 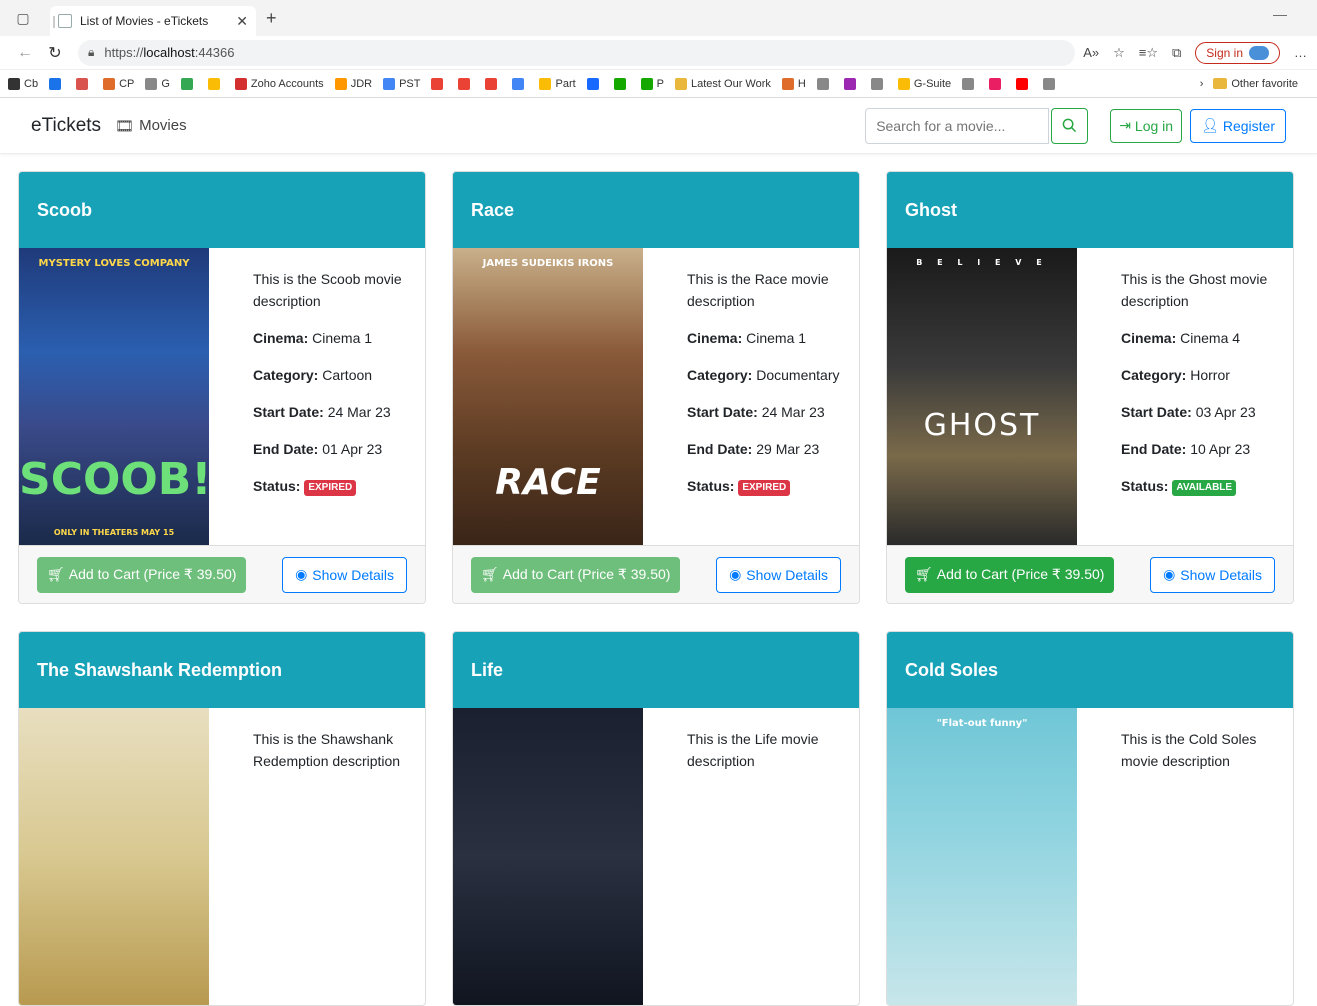 What do you see at coordinates (62, 21) in the screenshot?
I see `page-favicon-icon` at bounding box center [62, 21].